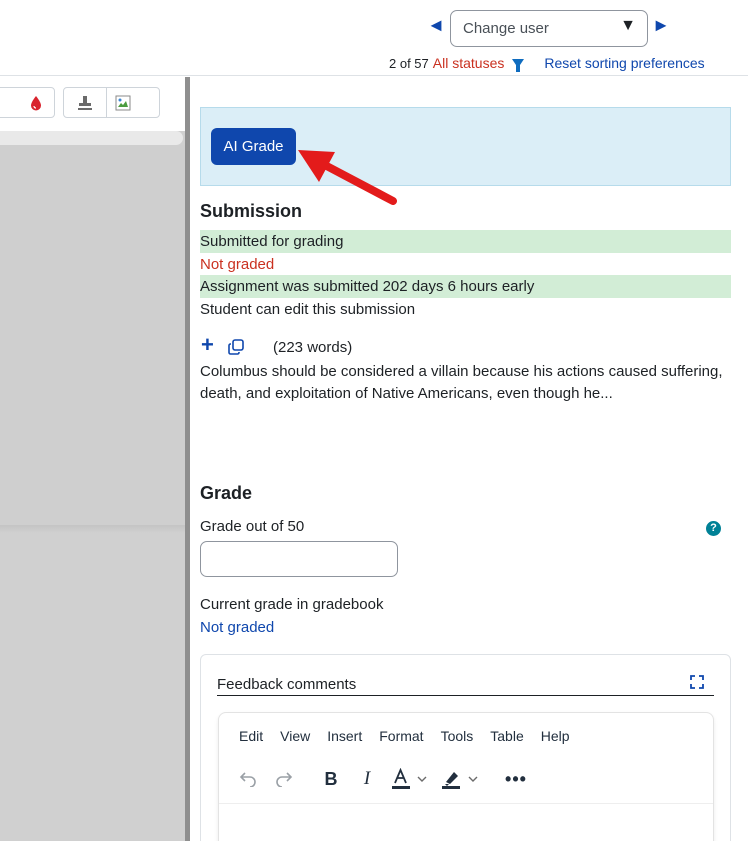  Describe the element at coordinates (661, 25) in the screenshot. I see `next-user-arrow-icon: ►` at that location.